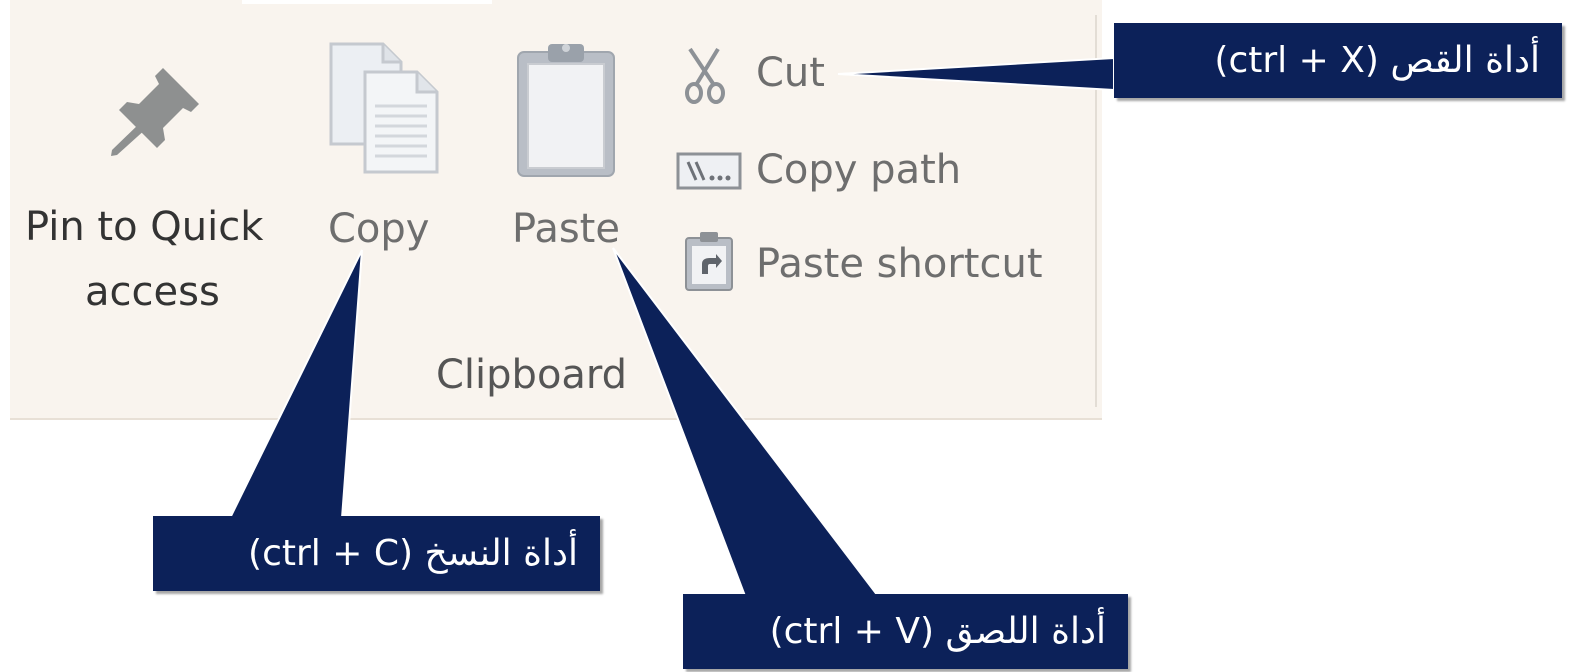 This screenshot has height=672, width=1571. Describe the element at coordinates (976, 74) in the screenshot. I see `cut-callout-pointer` at that location.